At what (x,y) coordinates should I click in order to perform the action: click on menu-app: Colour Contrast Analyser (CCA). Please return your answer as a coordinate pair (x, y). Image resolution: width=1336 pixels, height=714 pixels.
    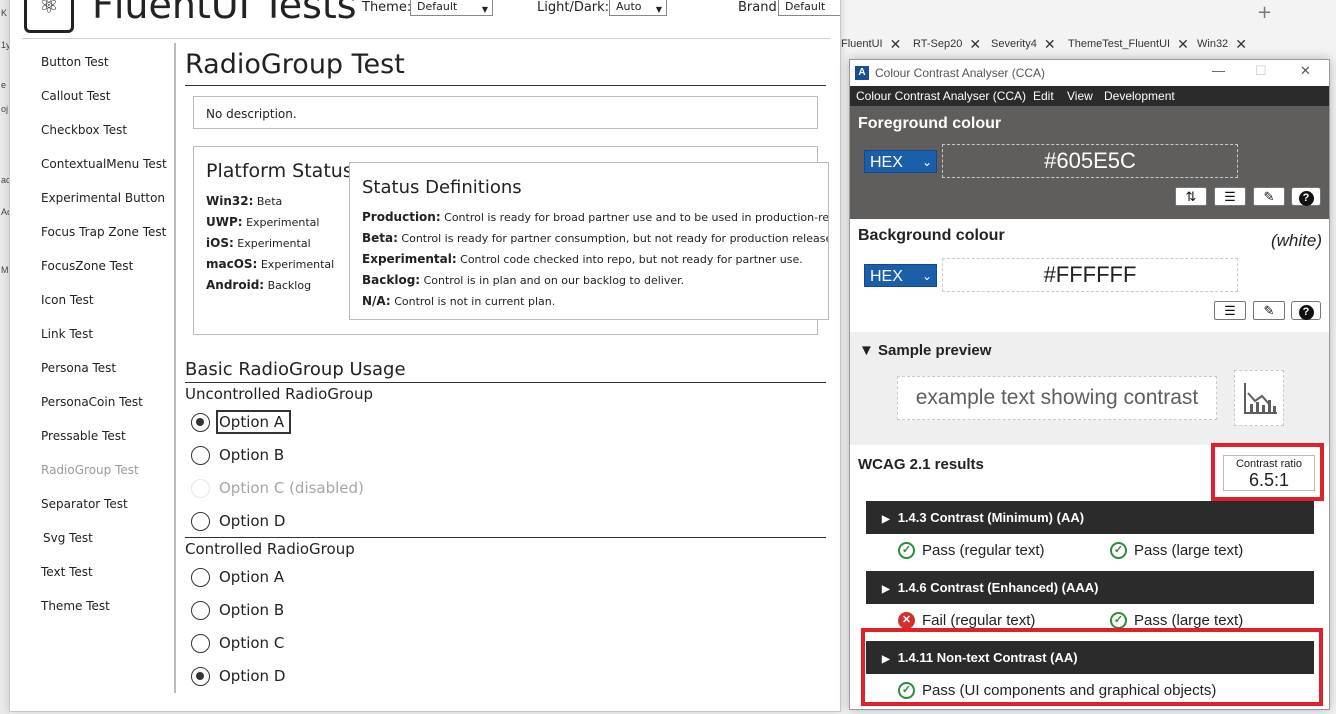
    Looking at the image, I should click on (941, 96).